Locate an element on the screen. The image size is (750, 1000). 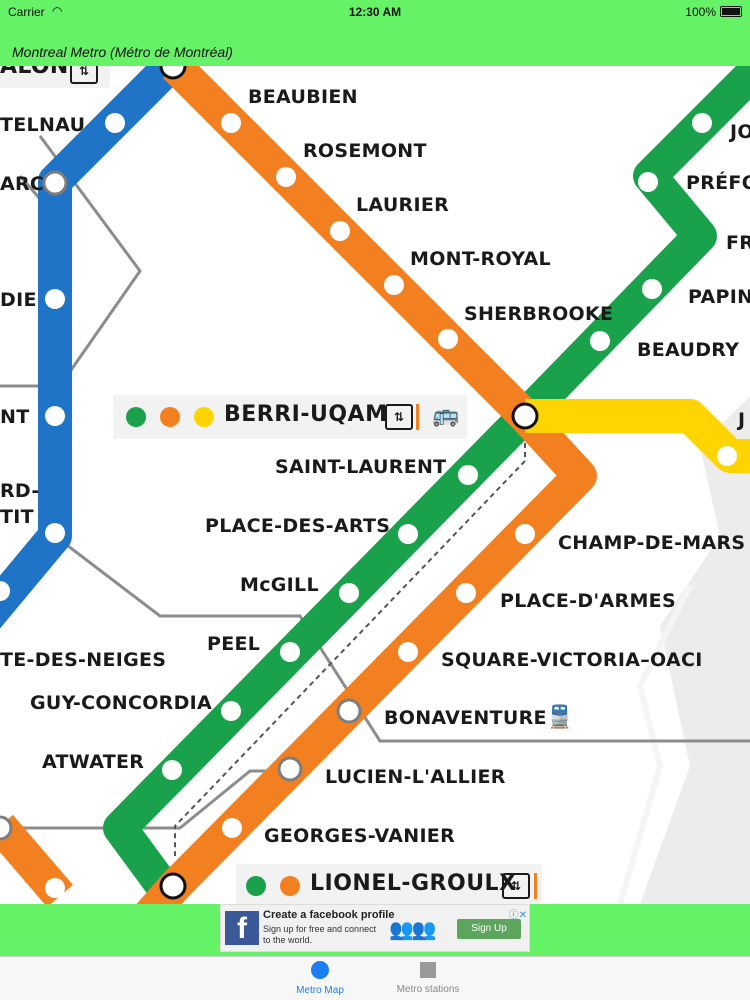
clock: 12:30 AM is located at coordinates (375, 12).